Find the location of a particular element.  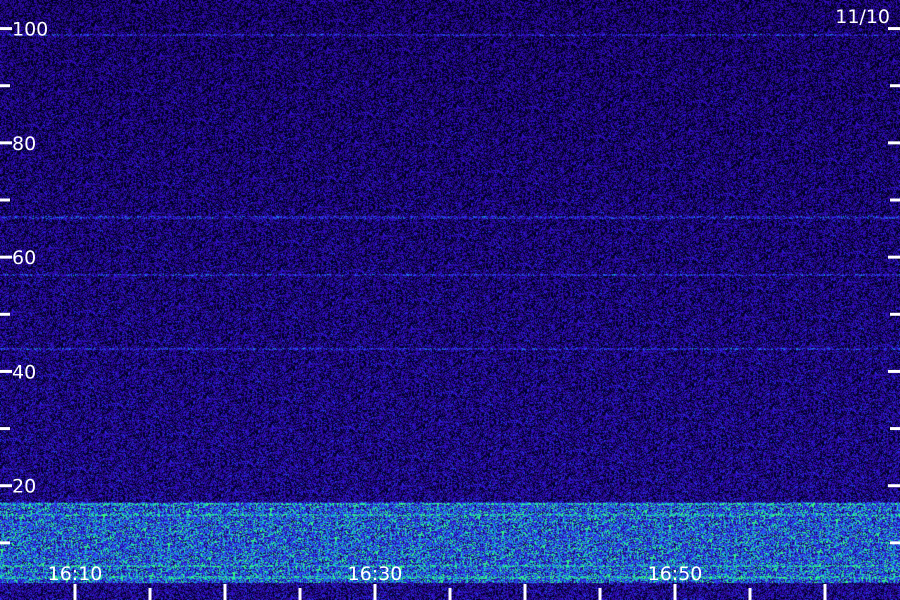

y-tick-label: 40 is located at coordinates (24, 372).